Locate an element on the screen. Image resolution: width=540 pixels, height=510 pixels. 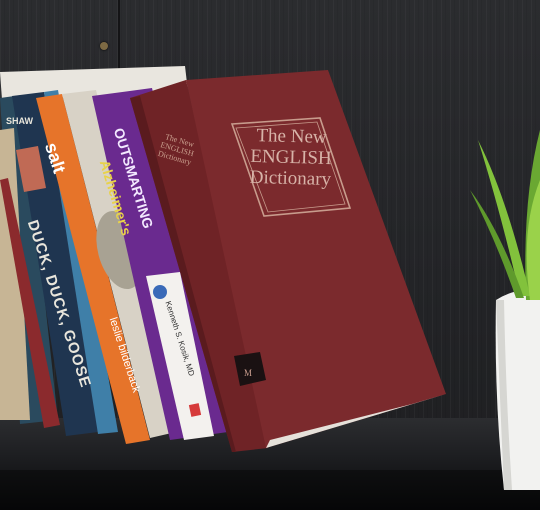
dictionary-cover-line3: Dictionary is located at coordinates (290, 178).